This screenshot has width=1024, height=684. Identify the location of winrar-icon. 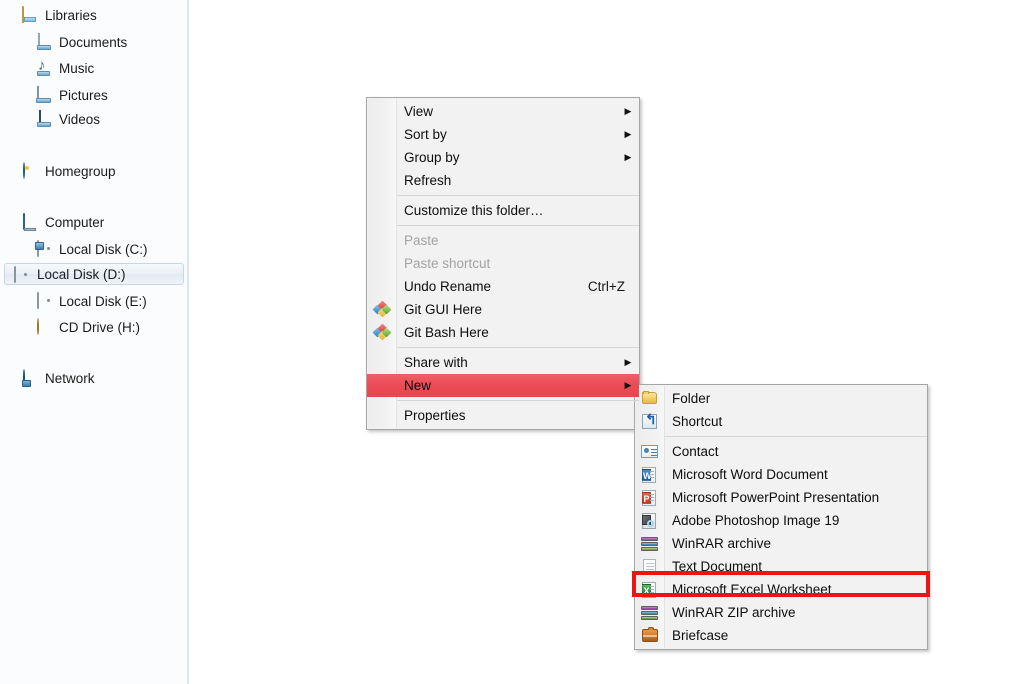
(650, 543).